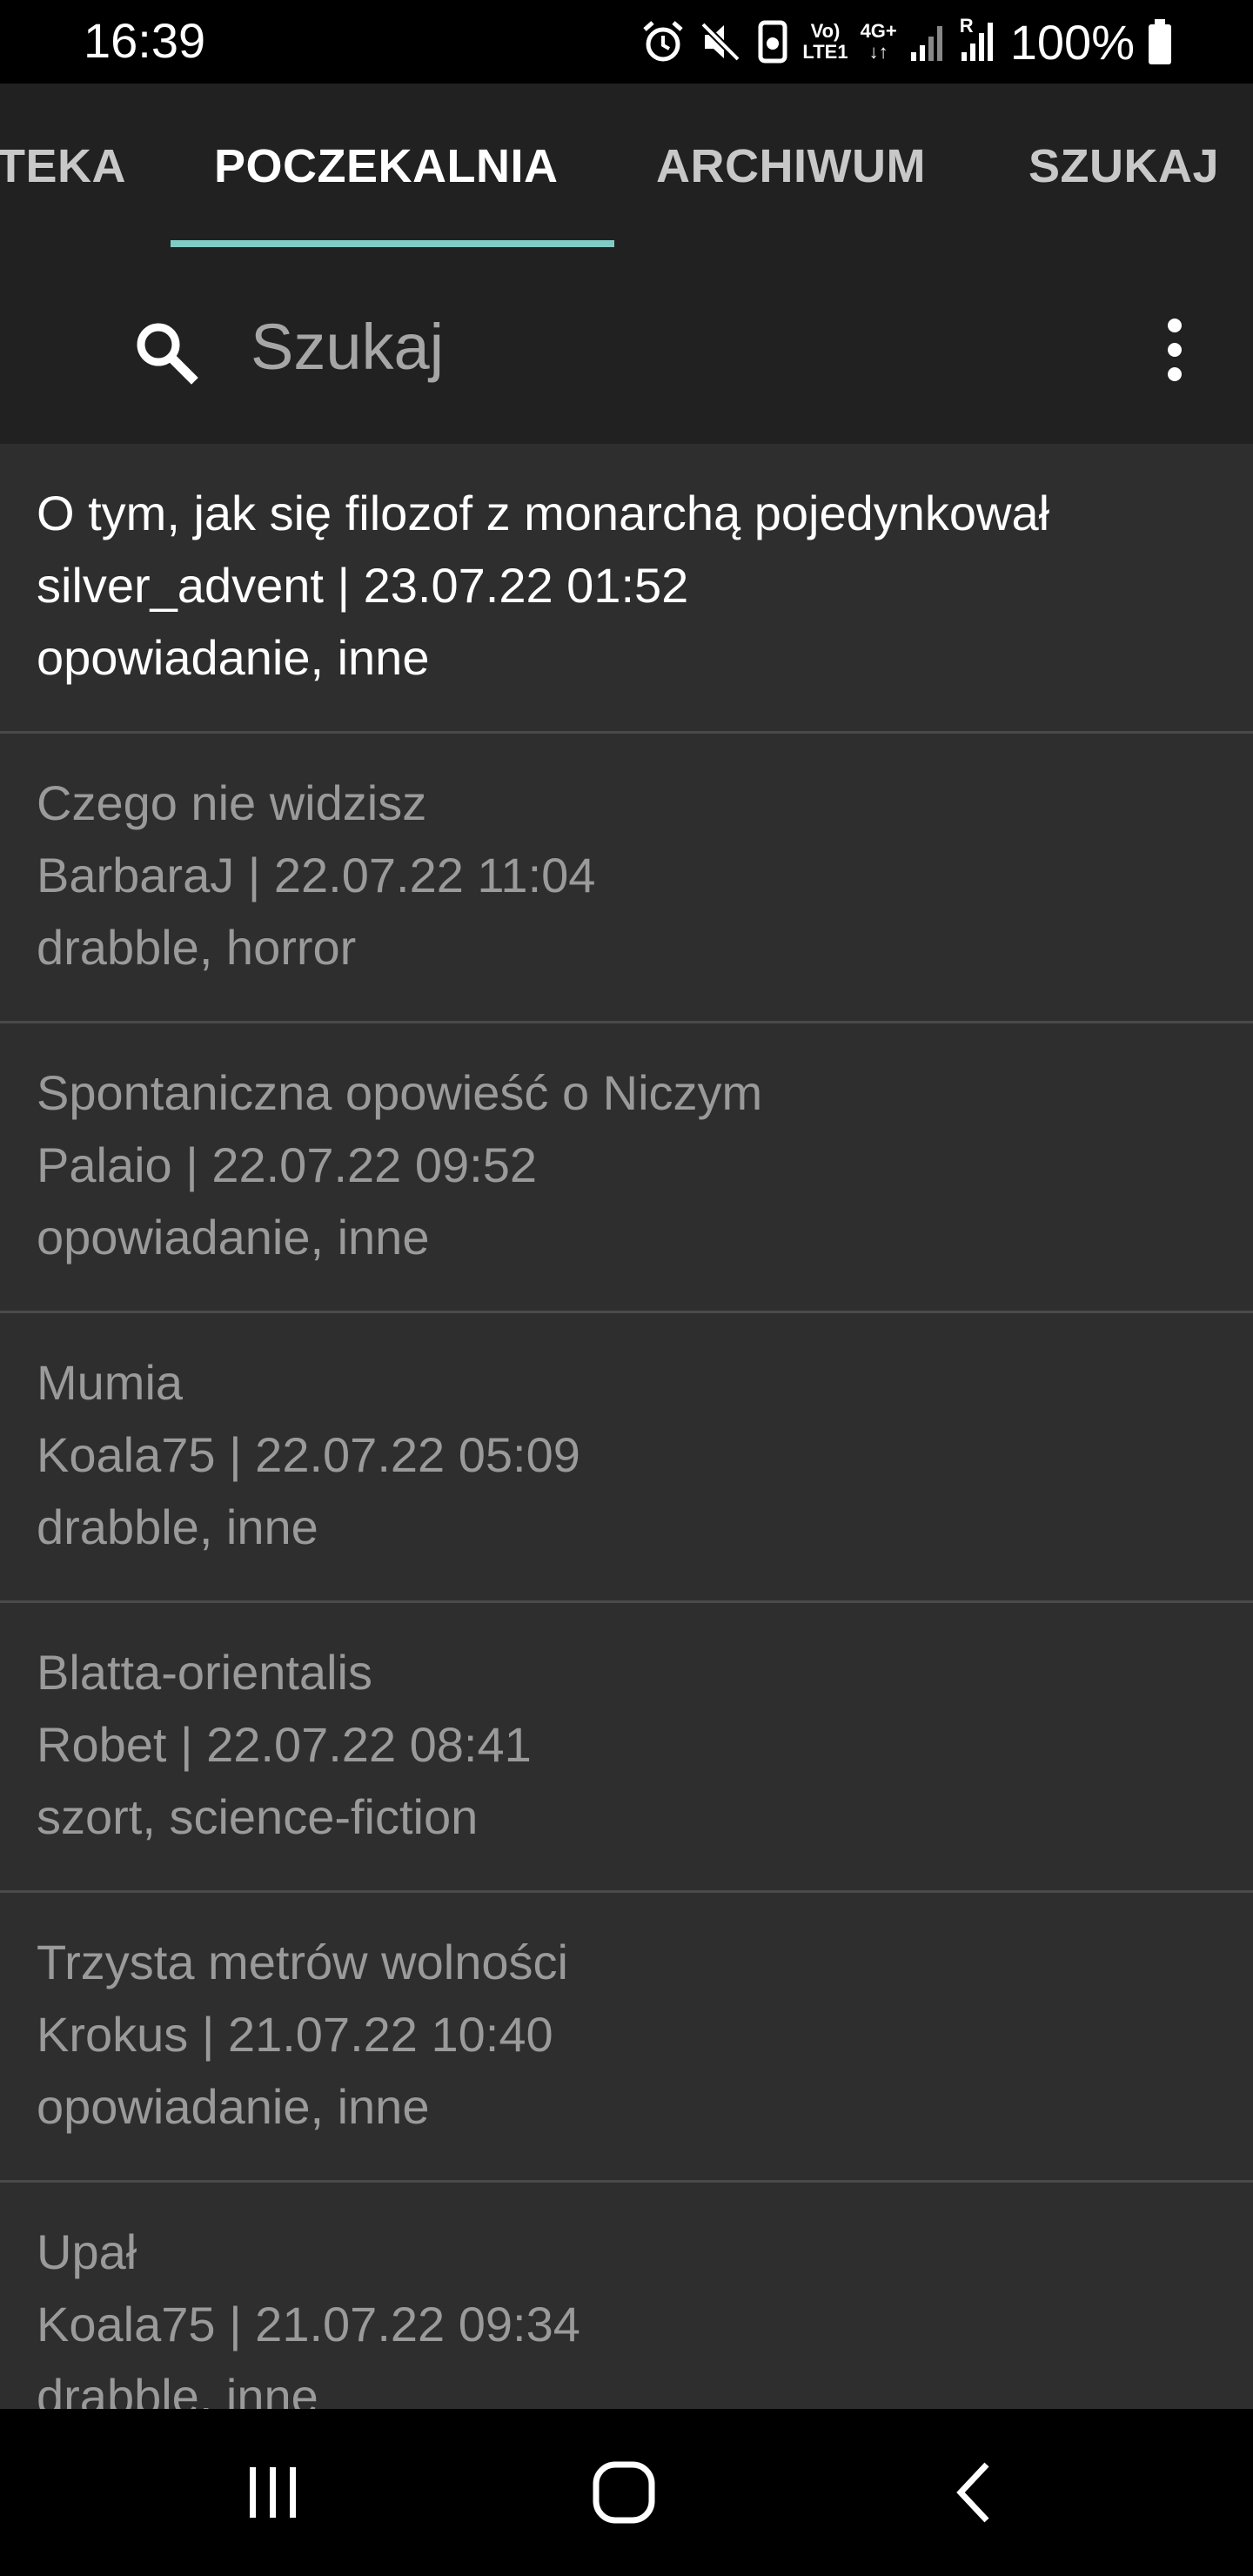 The height and width of the screenshot is (2576, 1253). I want to click on search-icon, so click(165, 351).